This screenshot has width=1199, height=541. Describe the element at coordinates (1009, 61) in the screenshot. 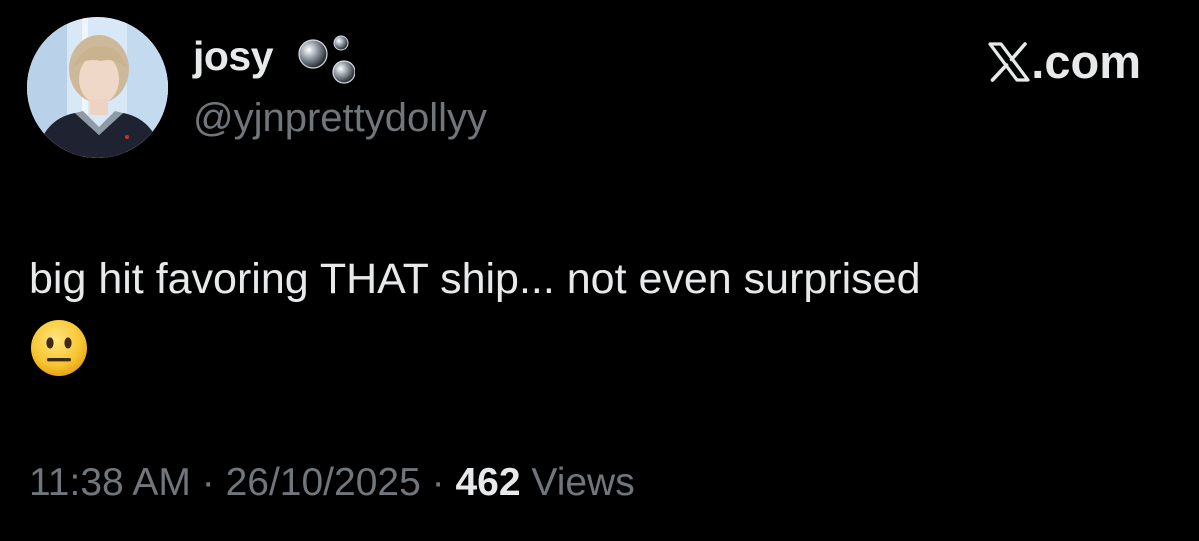

I see `x-logo-icon` at that location.